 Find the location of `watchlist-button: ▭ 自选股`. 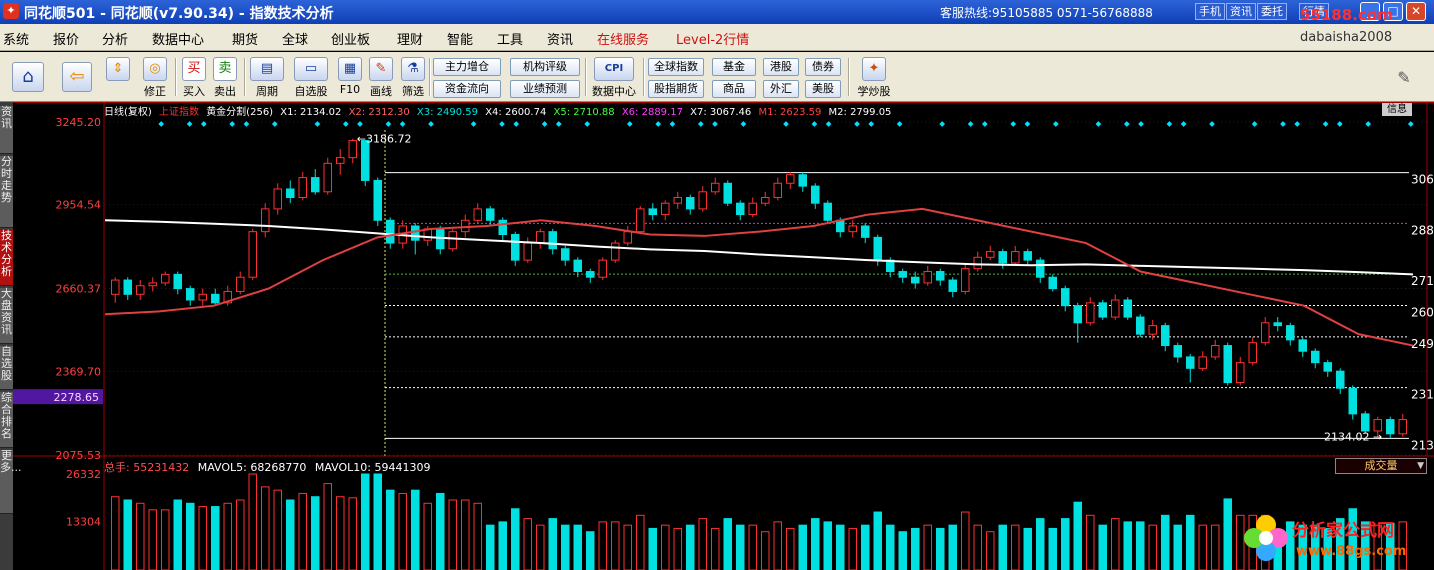

watchlist-button: ▭ 自选股 is located at coordinates (311, 78).